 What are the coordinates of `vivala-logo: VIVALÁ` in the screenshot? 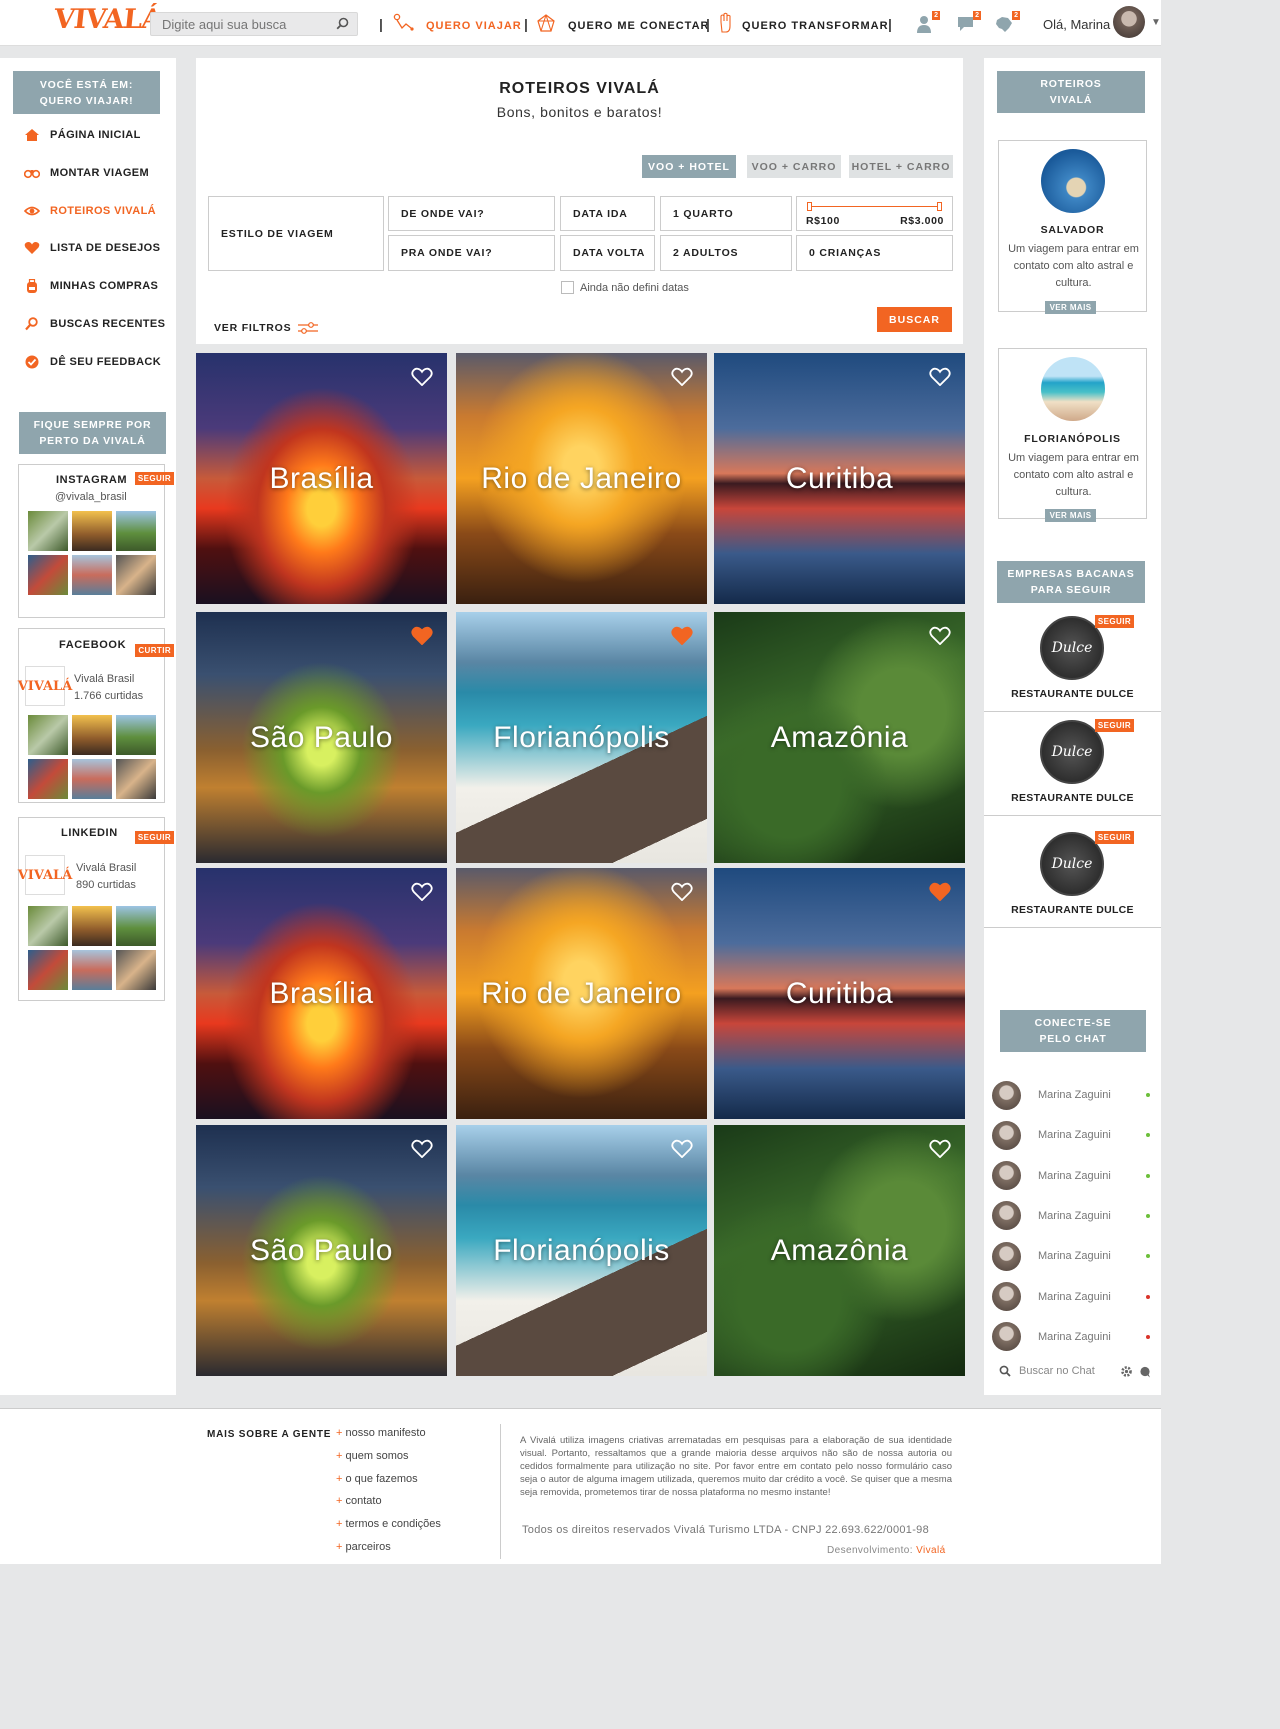 It's located at (107, 19).